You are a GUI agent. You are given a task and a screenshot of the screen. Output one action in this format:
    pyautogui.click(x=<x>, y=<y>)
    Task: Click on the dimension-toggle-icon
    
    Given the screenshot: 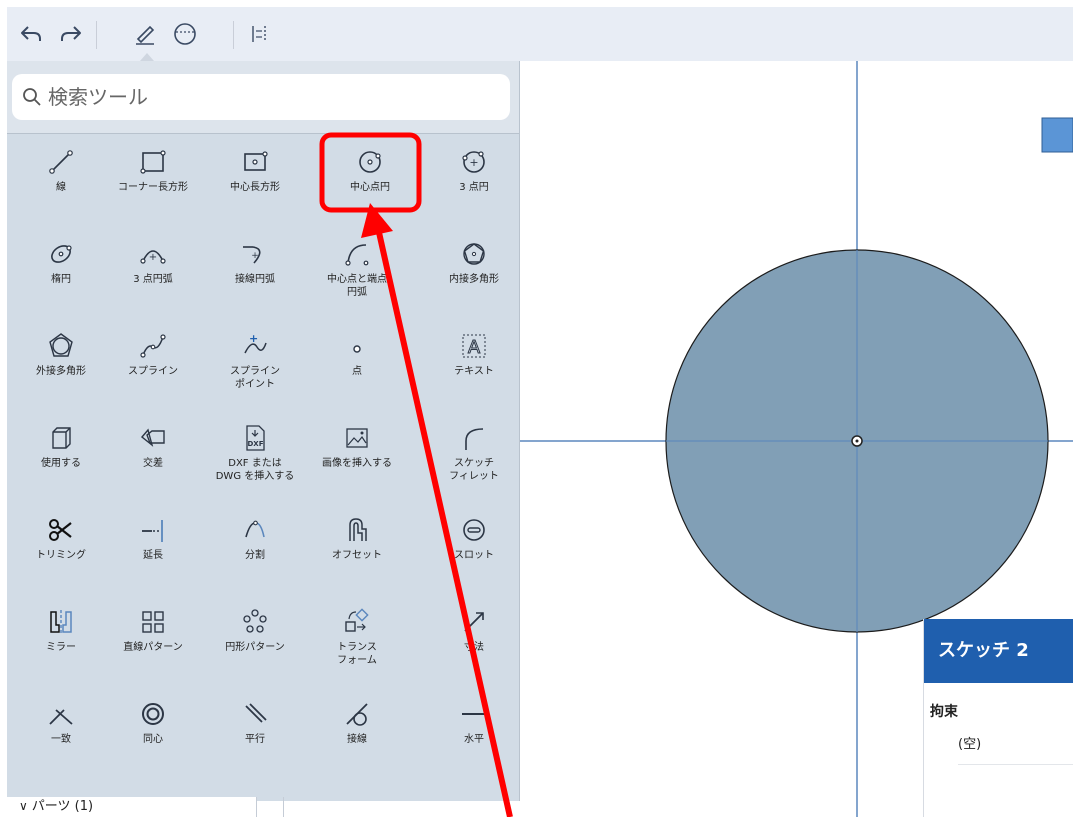 What is the action you would take?
    pyautogui.click(x=259, y=34)
    